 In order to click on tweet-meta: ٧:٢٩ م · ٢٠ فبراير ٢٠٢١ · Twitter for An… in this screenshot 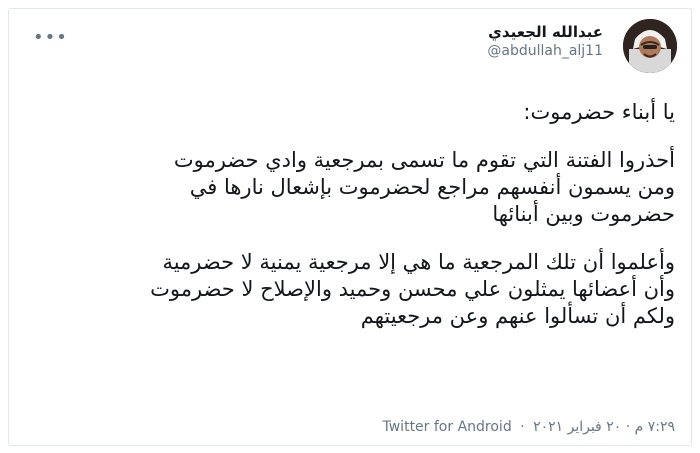, I will do `click(529, 427)`.